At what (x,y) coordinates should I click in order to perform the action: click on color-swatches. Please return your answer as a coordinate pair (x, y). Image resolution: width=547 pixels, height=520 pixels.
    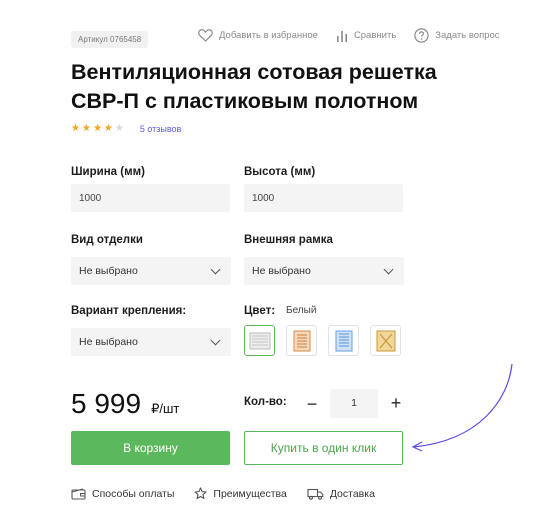
    Looking at the image, I should click on (328, 340).